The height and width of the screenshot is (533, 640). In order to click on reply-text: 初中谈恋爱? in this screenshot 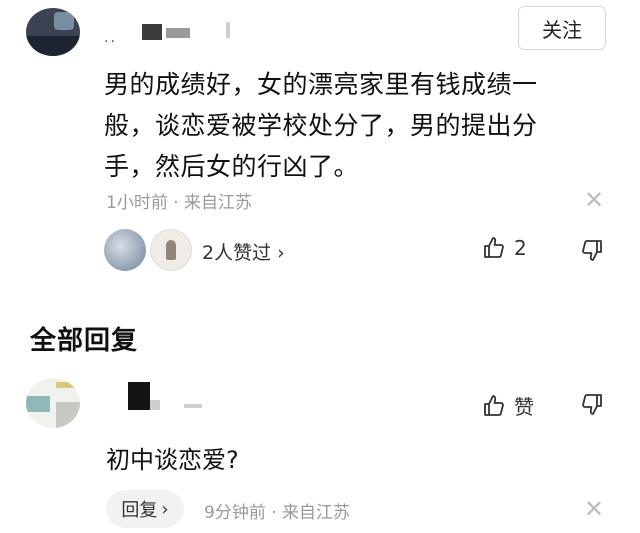, I will do `click(172, 460)`.